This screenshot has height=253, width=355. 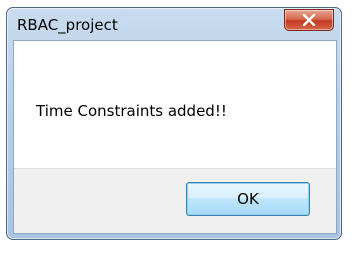 What do you see at coordinates (174, 23) in the screenshot?
I see `title-bar: RBAC_project` at bounding box center [174, 23].